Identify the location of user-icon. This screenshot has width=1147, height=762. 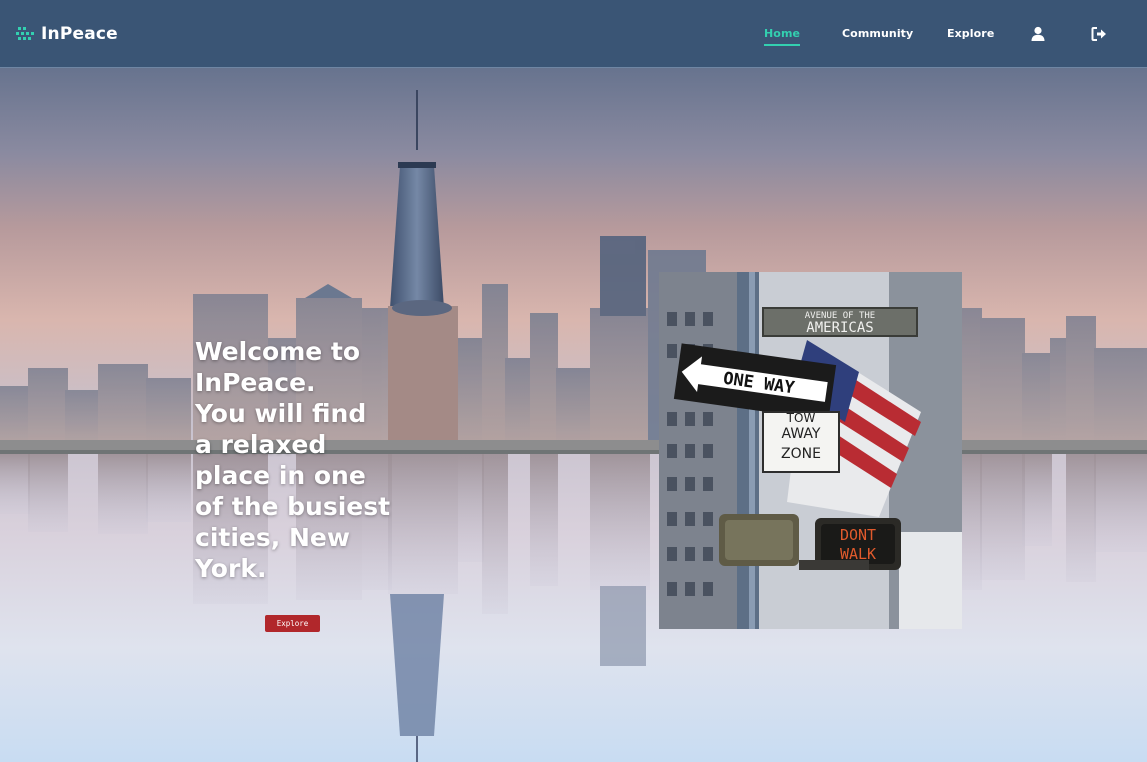
(1038, 34).